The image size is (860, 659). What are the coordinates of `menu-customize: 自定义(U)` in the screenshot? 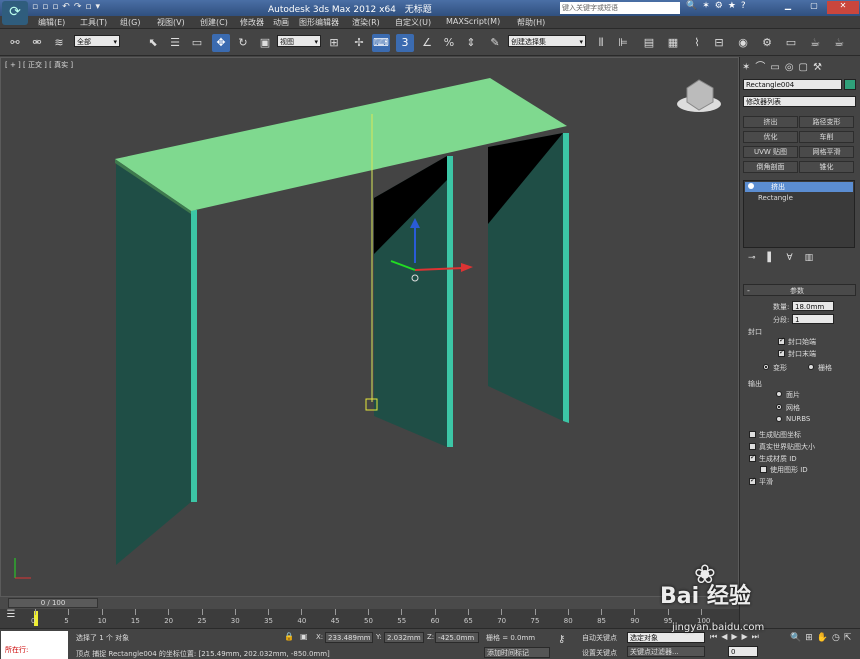 It's located at (413, 22).